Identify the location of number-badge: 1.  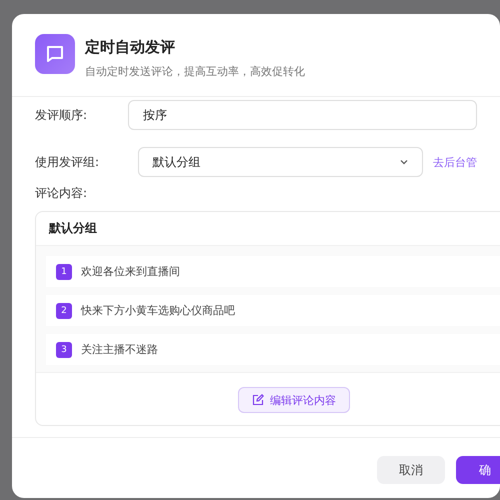
(64, 272).